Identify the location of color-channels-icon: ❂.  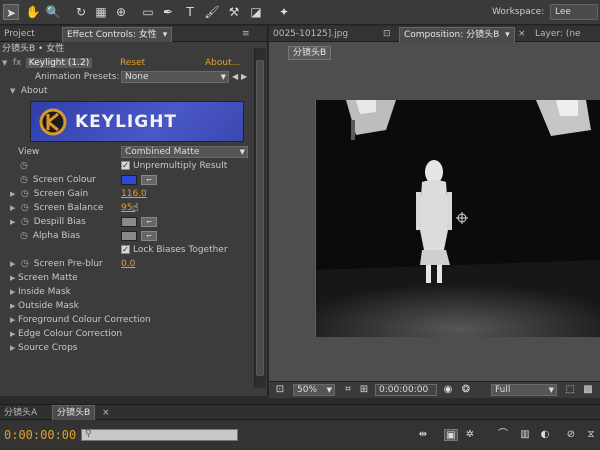
(466, 390).